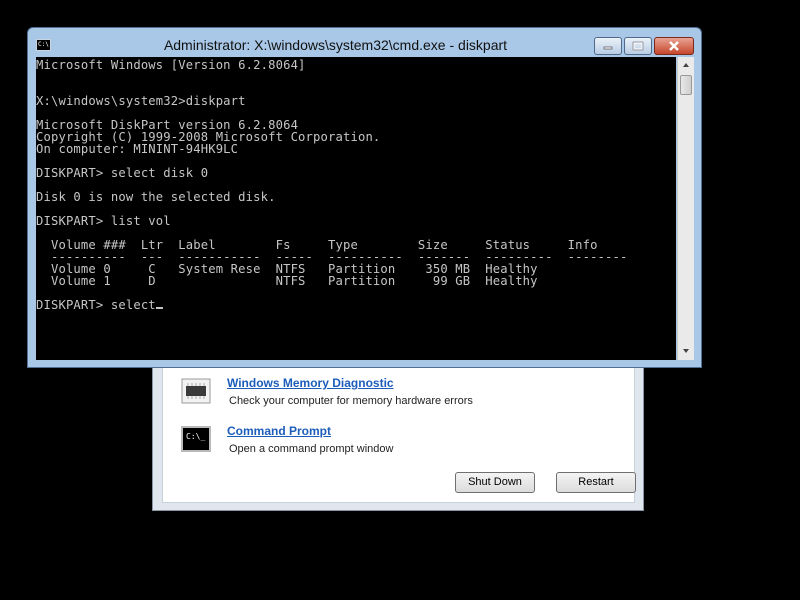 The height and width of the screenshot is (600, 800). Describe the element at coordinates (103, 221) in the screenshot. I see `console-line: DISKPART> list vol` at that location.